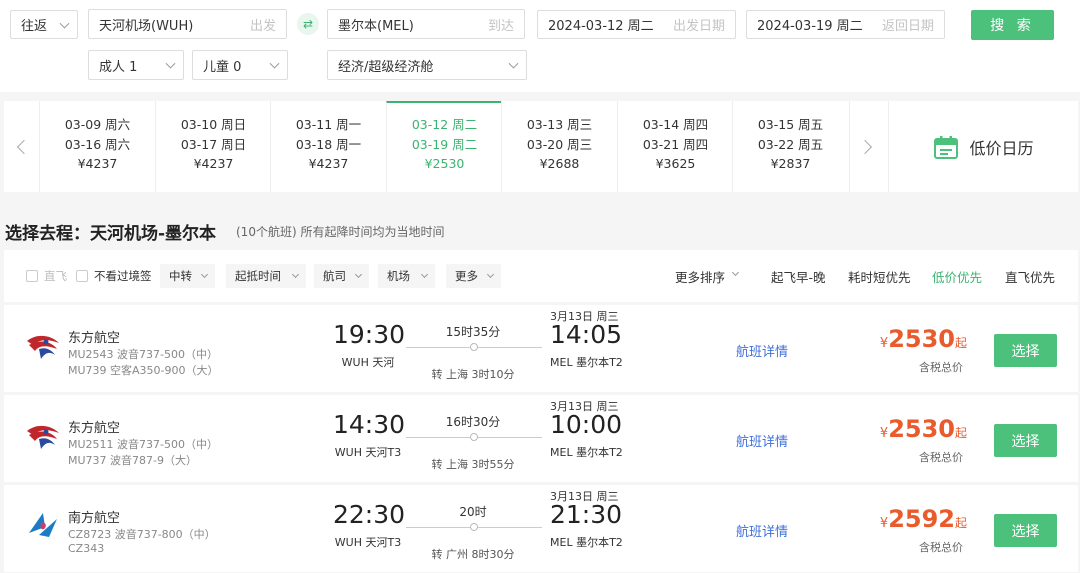 The width and height of the screenshot is (1080, 573). Describe the element at coordinates (444, 163) in the screenshot. I see `date-option-price: ¥2530` at that location.